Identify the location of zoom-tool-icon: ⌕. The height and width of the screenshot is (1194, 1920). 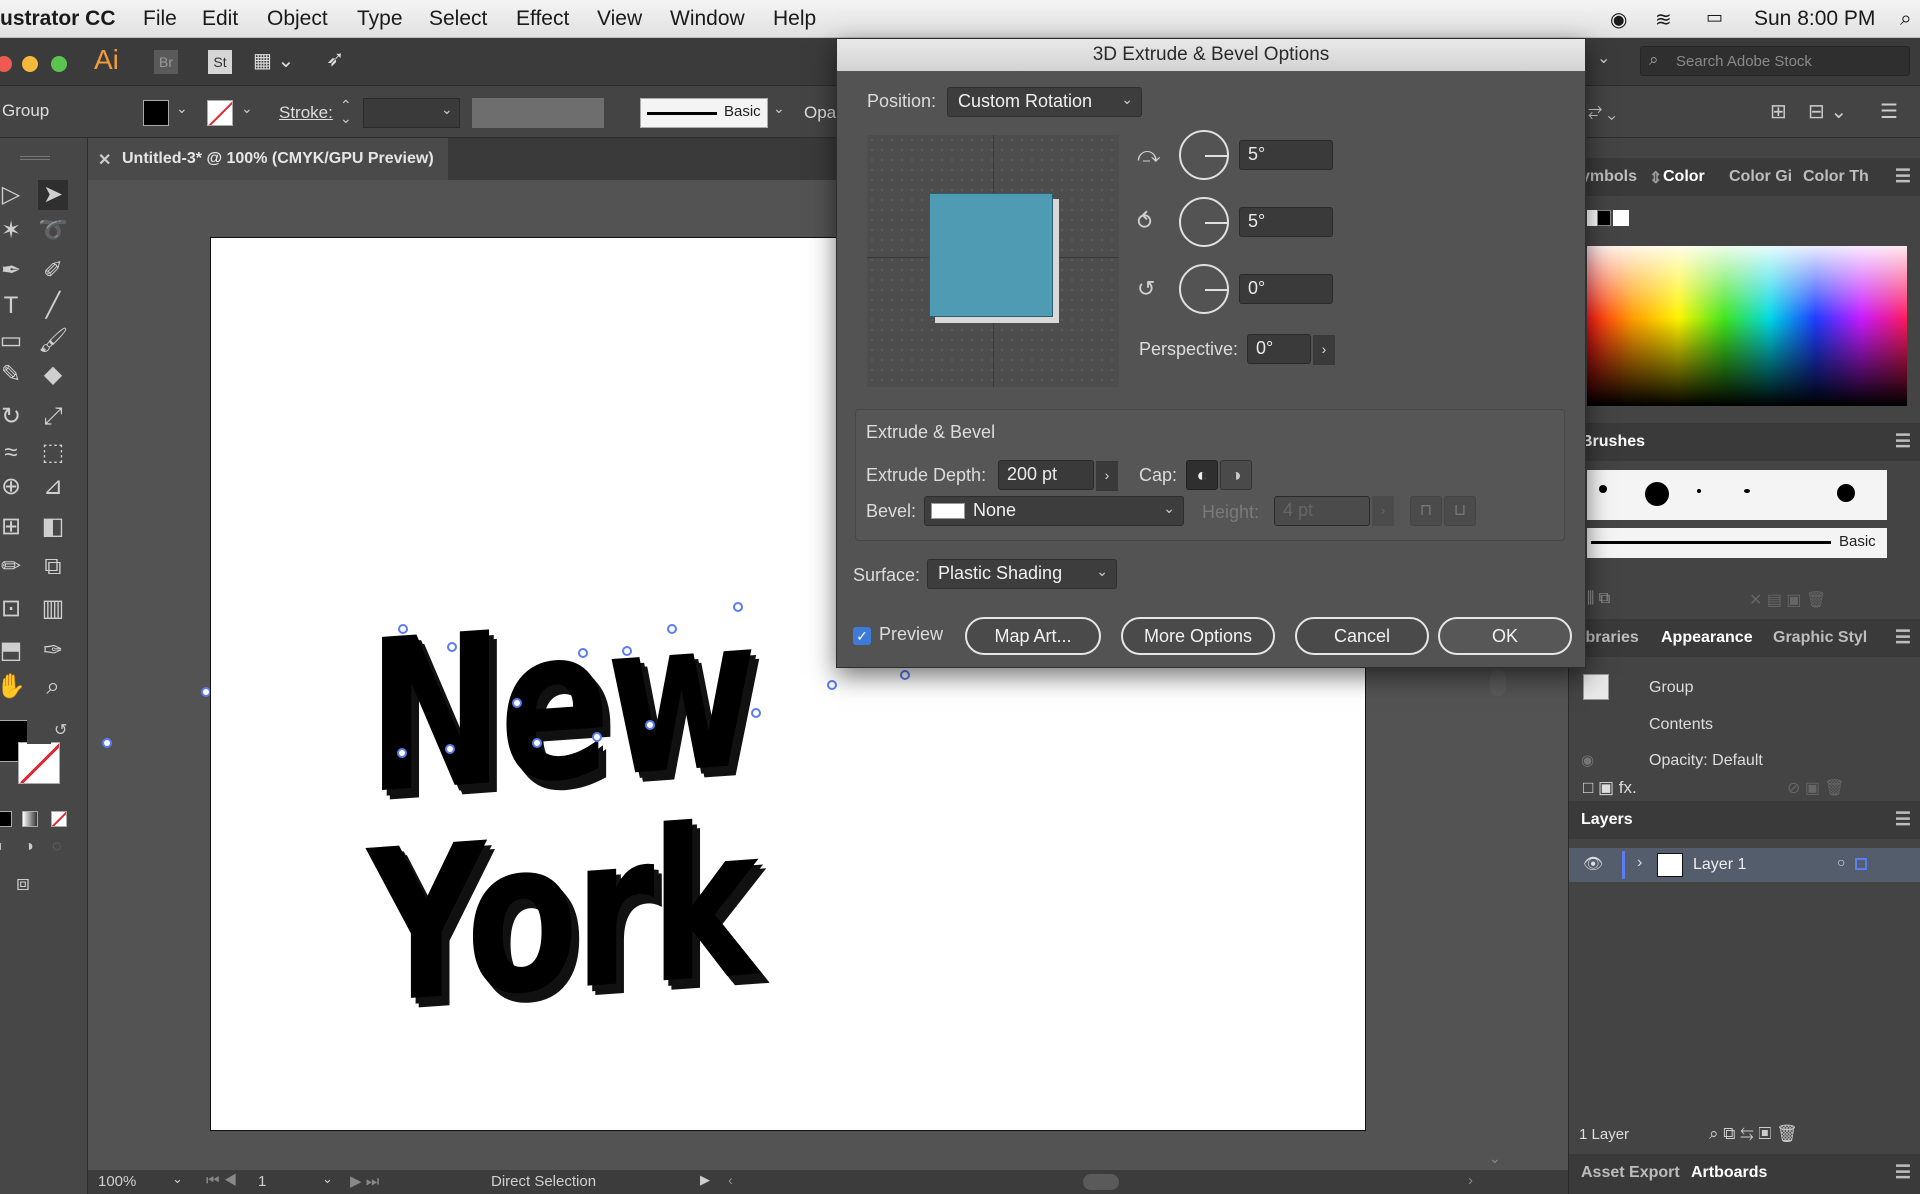
(53, 687).